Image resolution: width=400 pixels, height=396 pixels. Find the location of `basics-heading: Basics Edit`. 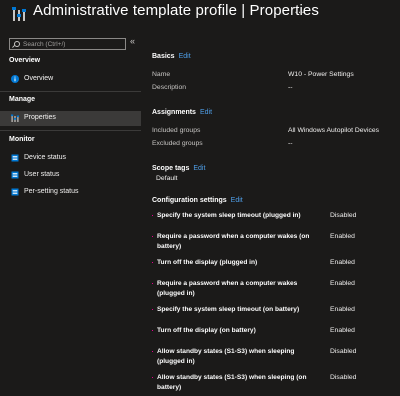

basics-heading: Basics Edit is located at coordinates (171, 56).